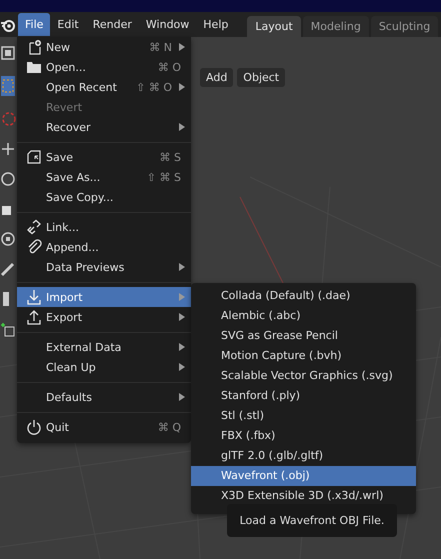  I want to click on rotate-icon, so click(8, 179).